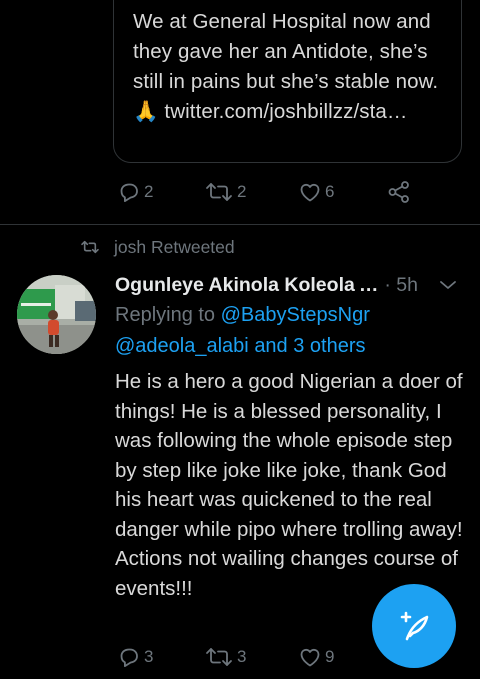  I want to click on share-icon, so click(398, 192).